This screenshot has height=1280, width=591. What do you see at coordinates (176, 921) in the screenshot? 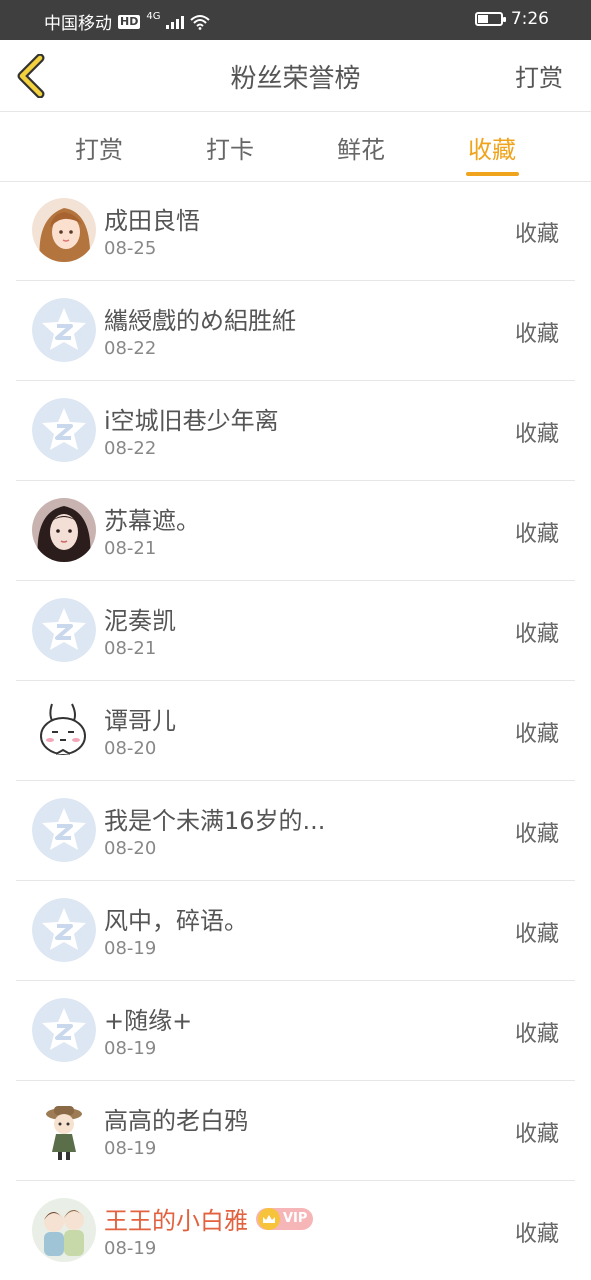
I see `user-name: 风中，碎语。` at bounding box center [176, 921].